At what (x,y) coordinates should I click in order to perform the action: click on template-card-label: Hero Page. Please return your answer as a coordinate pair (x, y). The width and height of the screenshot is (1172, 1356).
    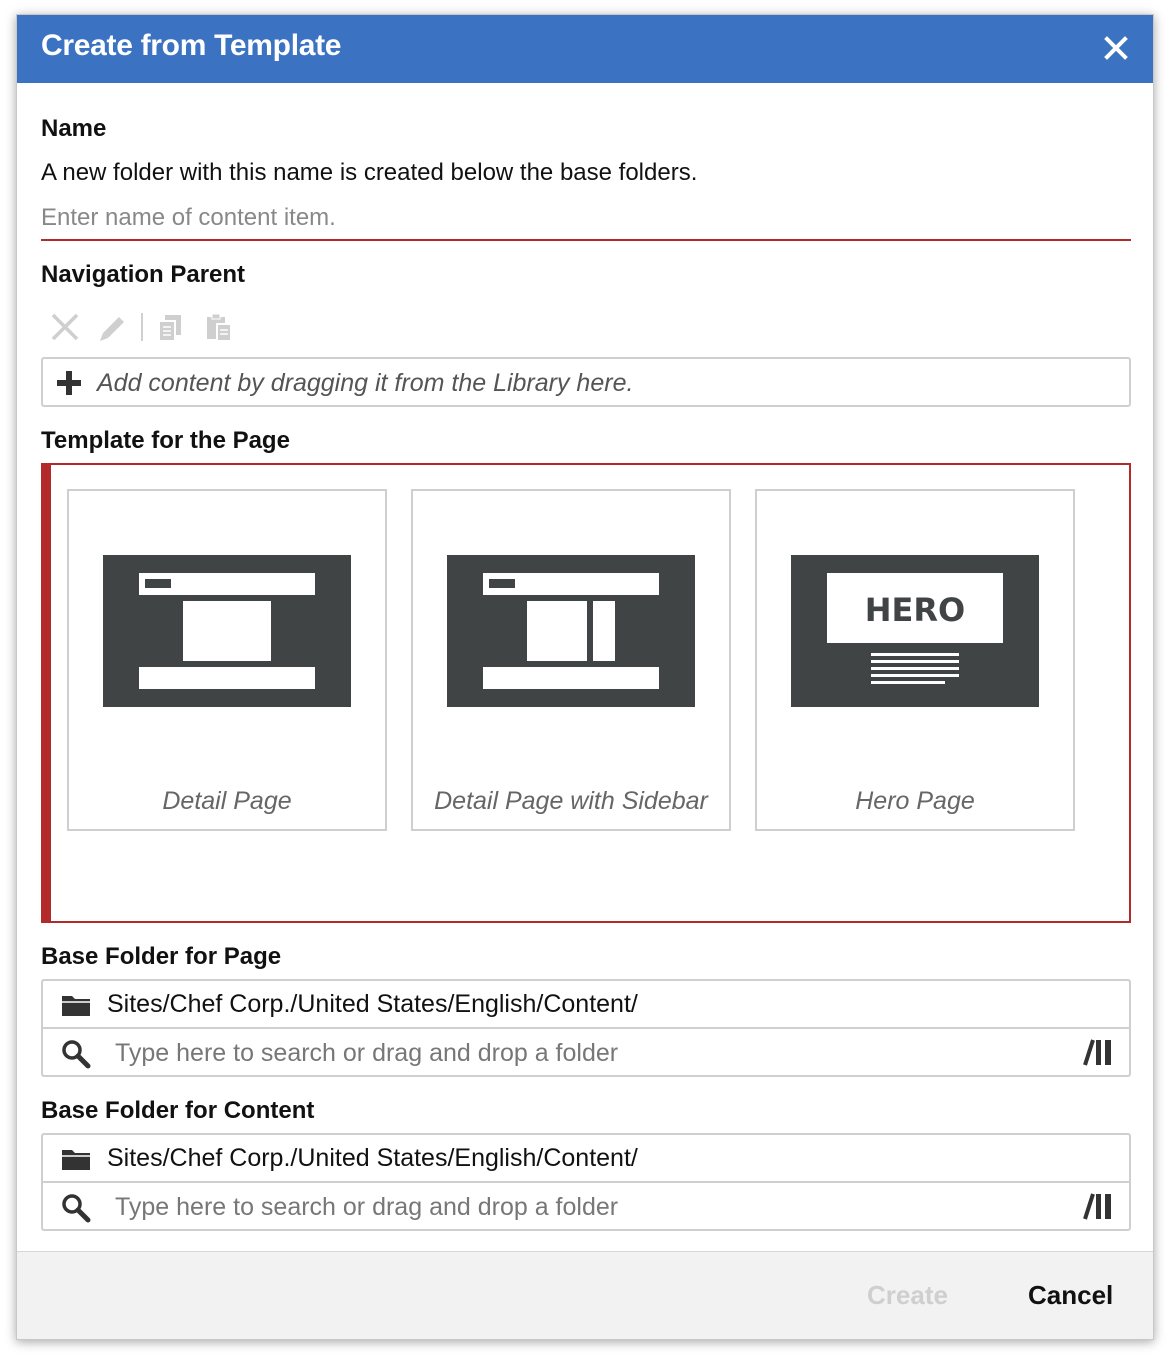
    Looking at the image, I should click on (915, 801).